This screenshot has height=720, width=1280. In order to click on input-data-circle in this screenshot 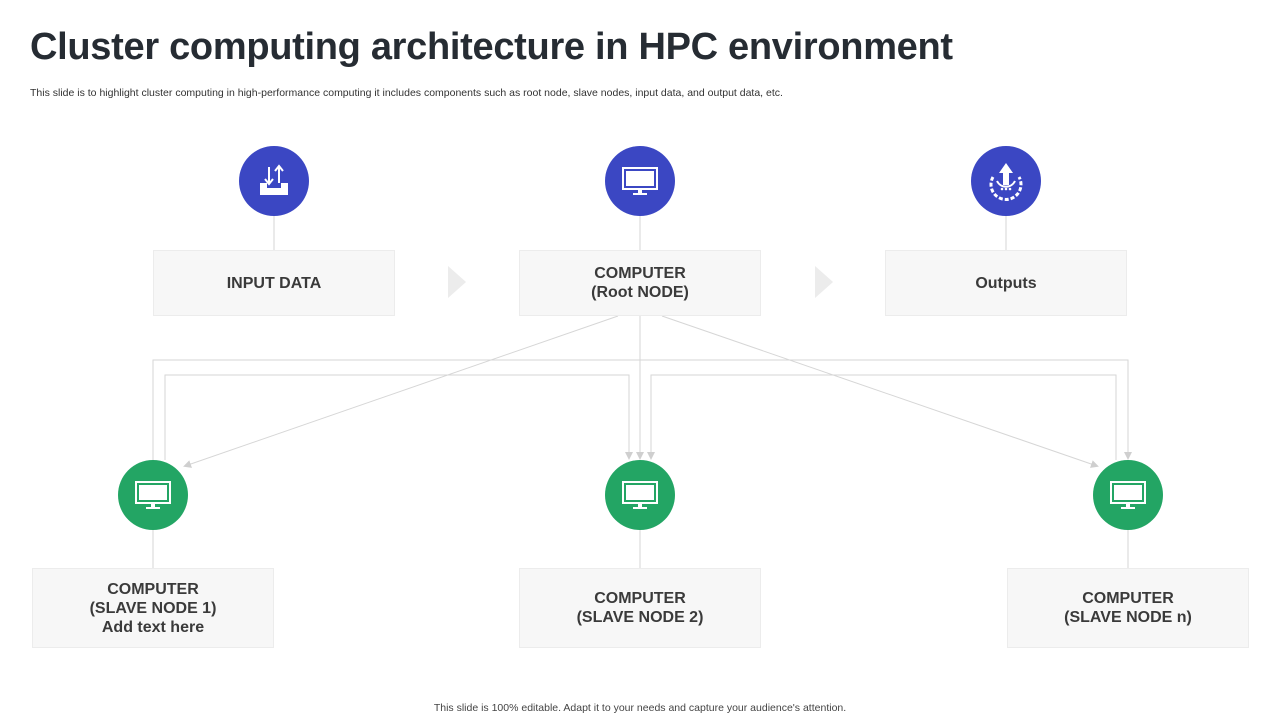, I will do `click(274, 181)`.